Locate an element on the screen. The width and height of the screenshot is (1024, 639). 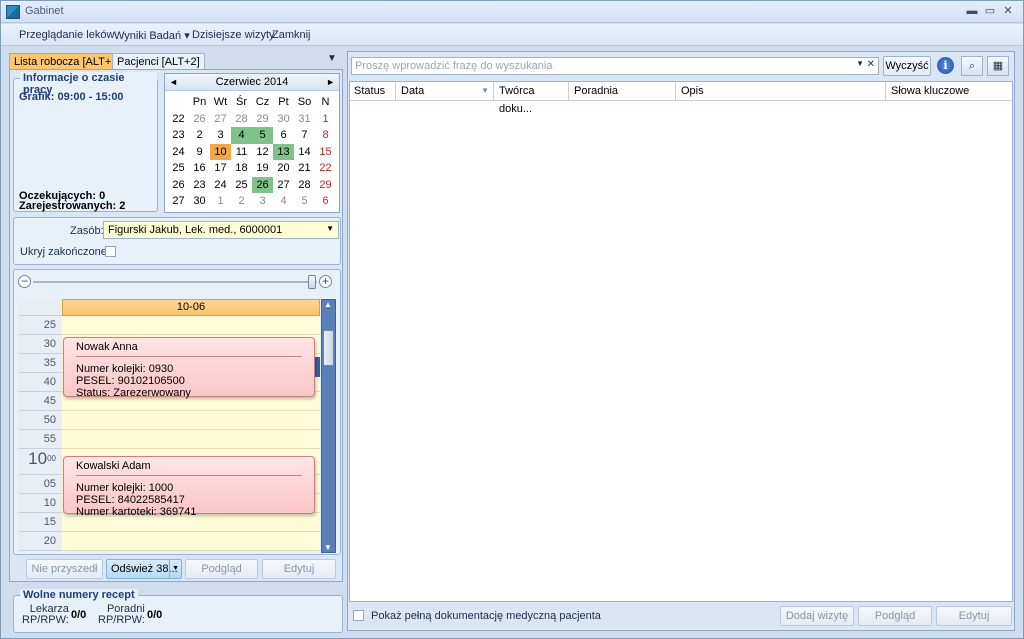
calendar-day: 8 is located at coordinates (325, 135).